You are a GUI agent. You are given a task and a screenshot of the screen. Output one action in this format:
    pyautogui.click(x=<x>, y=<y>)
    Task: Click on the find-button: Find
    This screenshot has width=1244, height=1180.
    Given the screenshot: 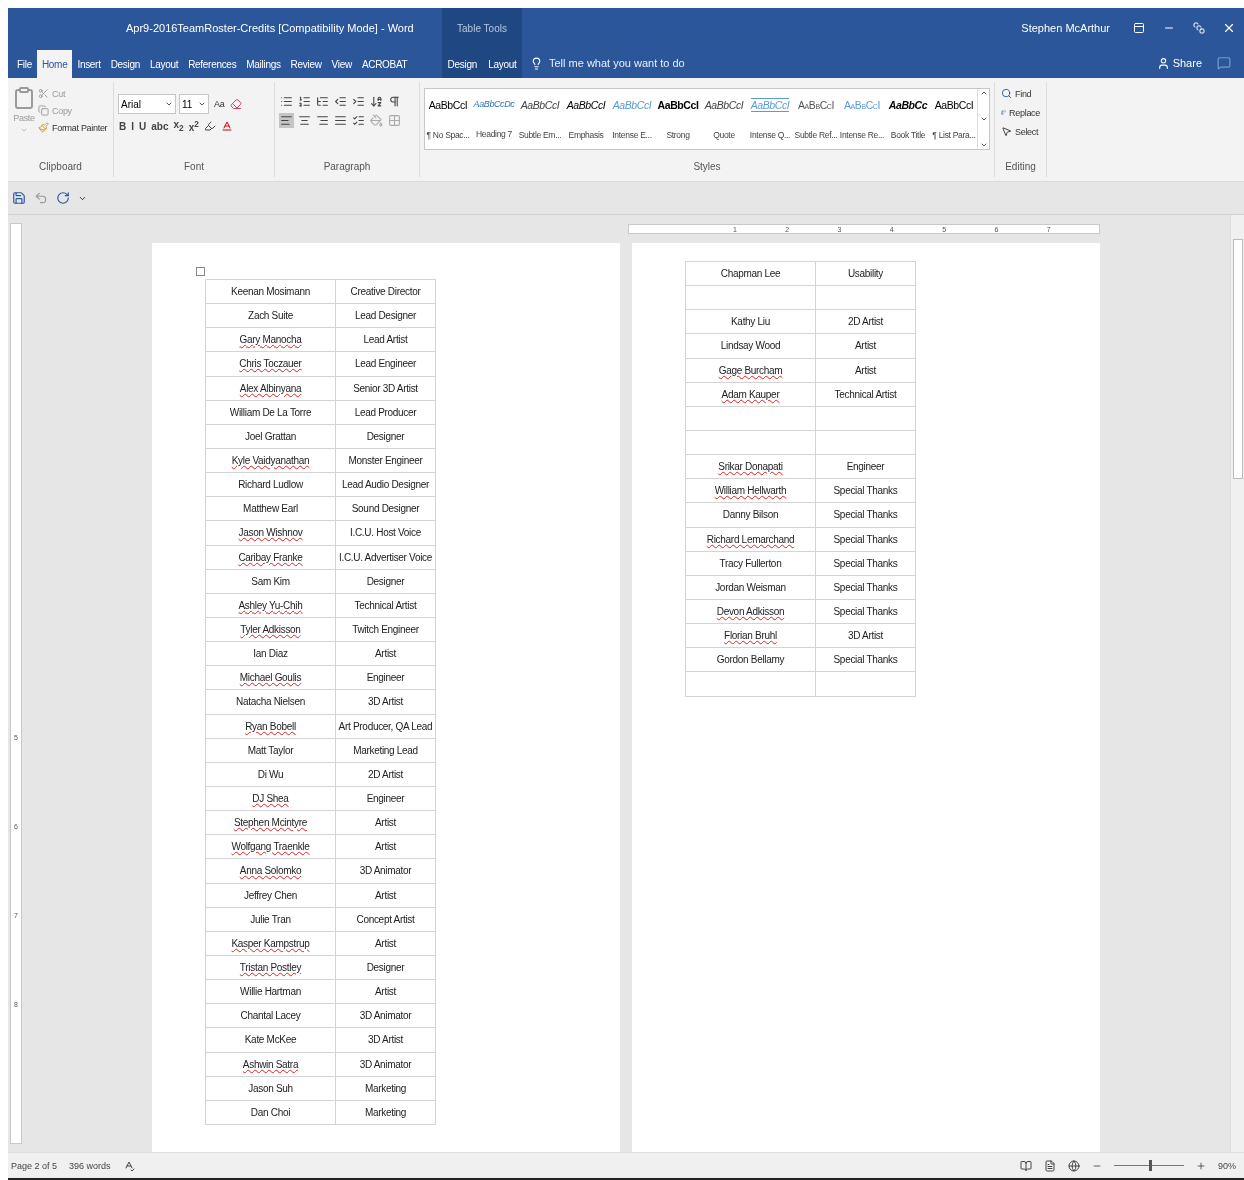 What is the action you would take?
    pyautogui.click(x=1020, y=93)
    